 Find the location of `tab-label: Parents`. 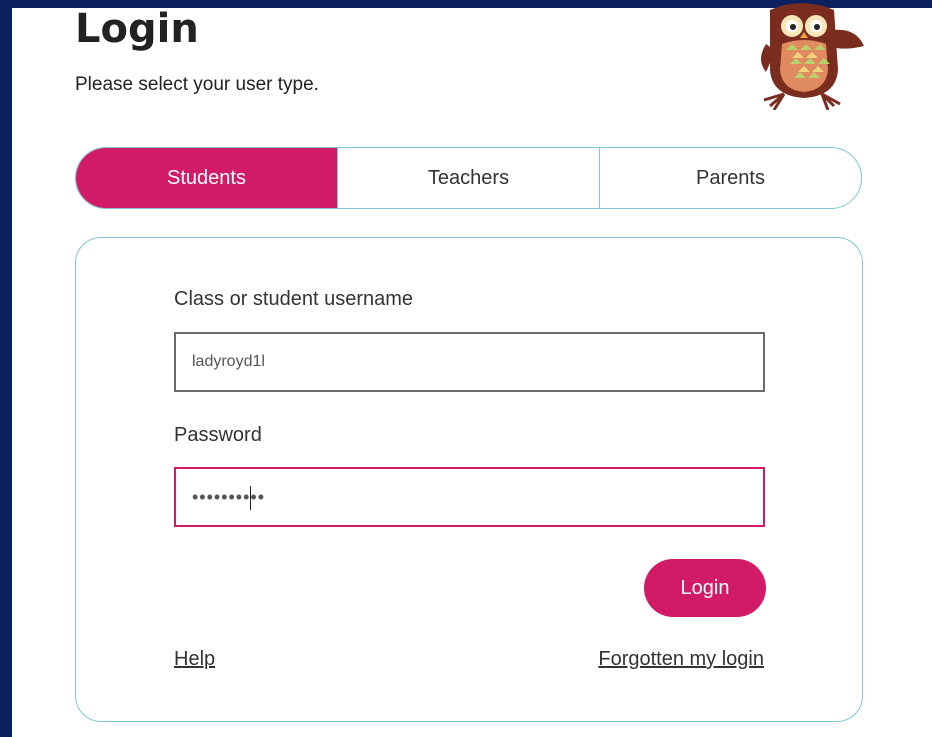

tab-label: Parents is located at coordinates (730, 177).